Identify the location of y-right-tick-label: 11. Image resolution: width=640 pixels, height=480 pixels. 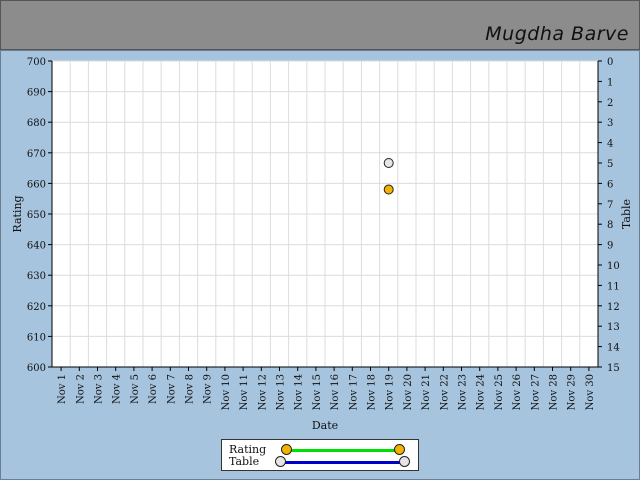
(613, 286).